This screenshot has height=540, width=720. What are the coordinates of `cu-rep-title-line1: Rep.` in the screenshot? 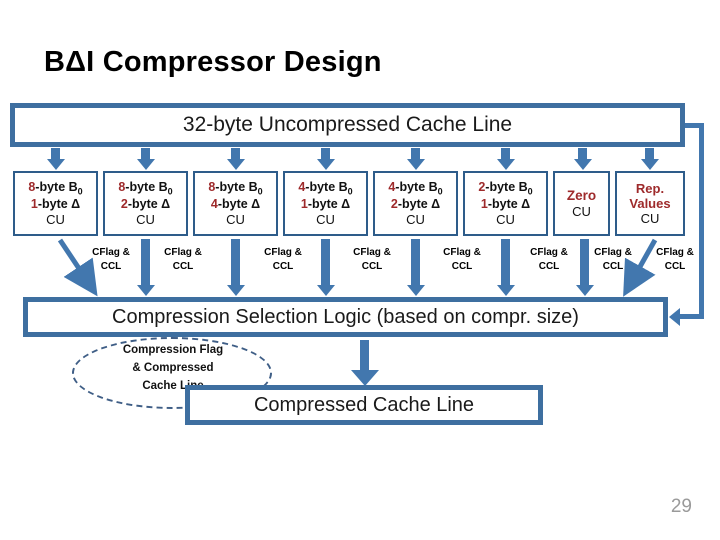 It's located at (650, 188).